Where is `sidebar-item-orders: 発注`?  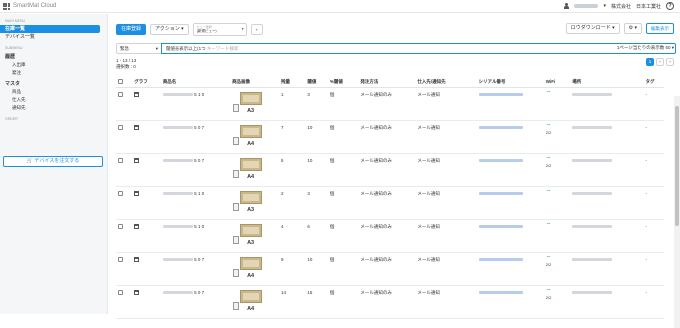
sidebar-item-orders: 発注 is located at coordinates (53, 73).